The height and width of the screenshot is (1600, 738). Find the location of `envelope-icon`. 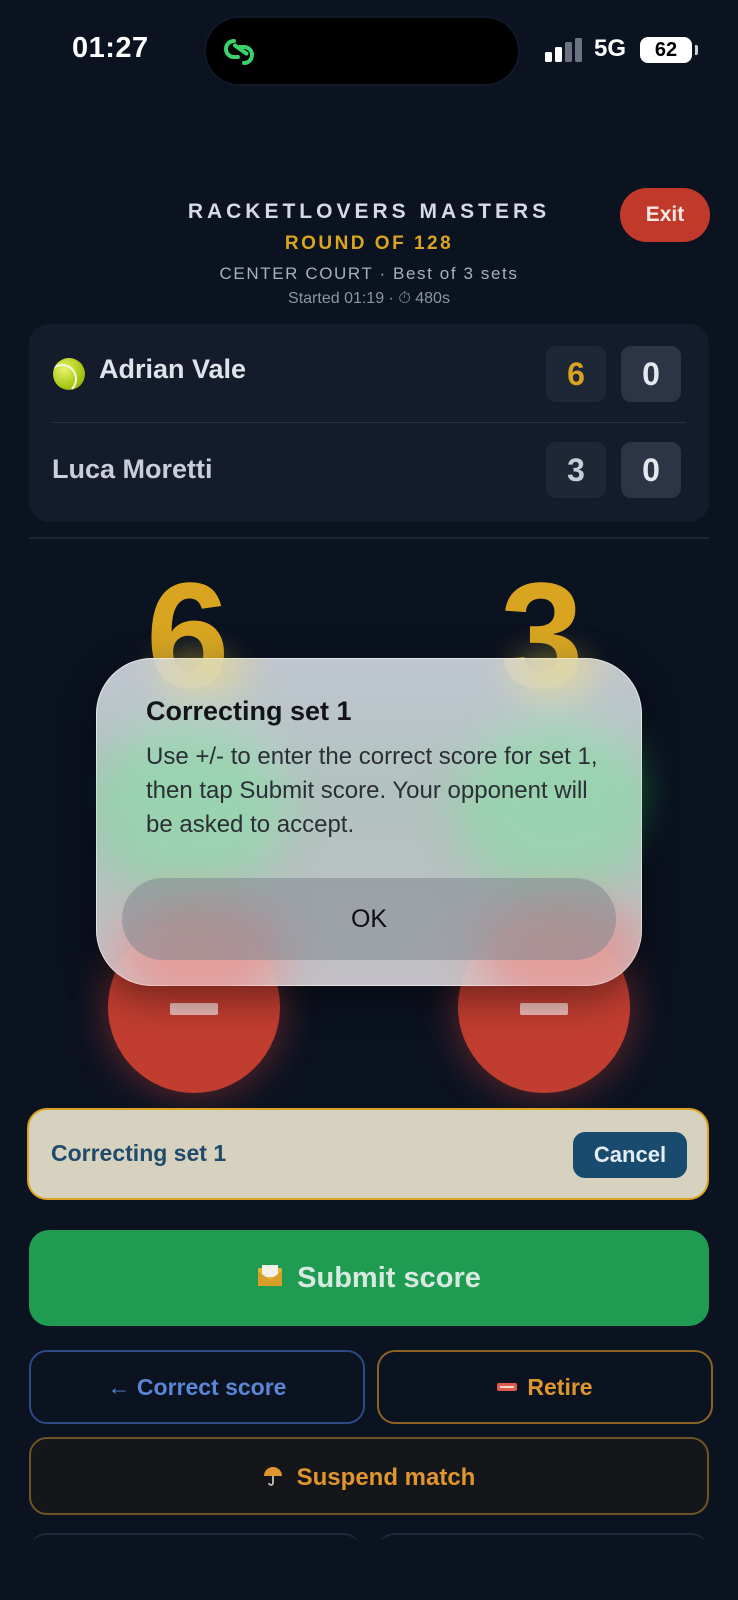

envelope-icon is located at coordinates (270, 1276).